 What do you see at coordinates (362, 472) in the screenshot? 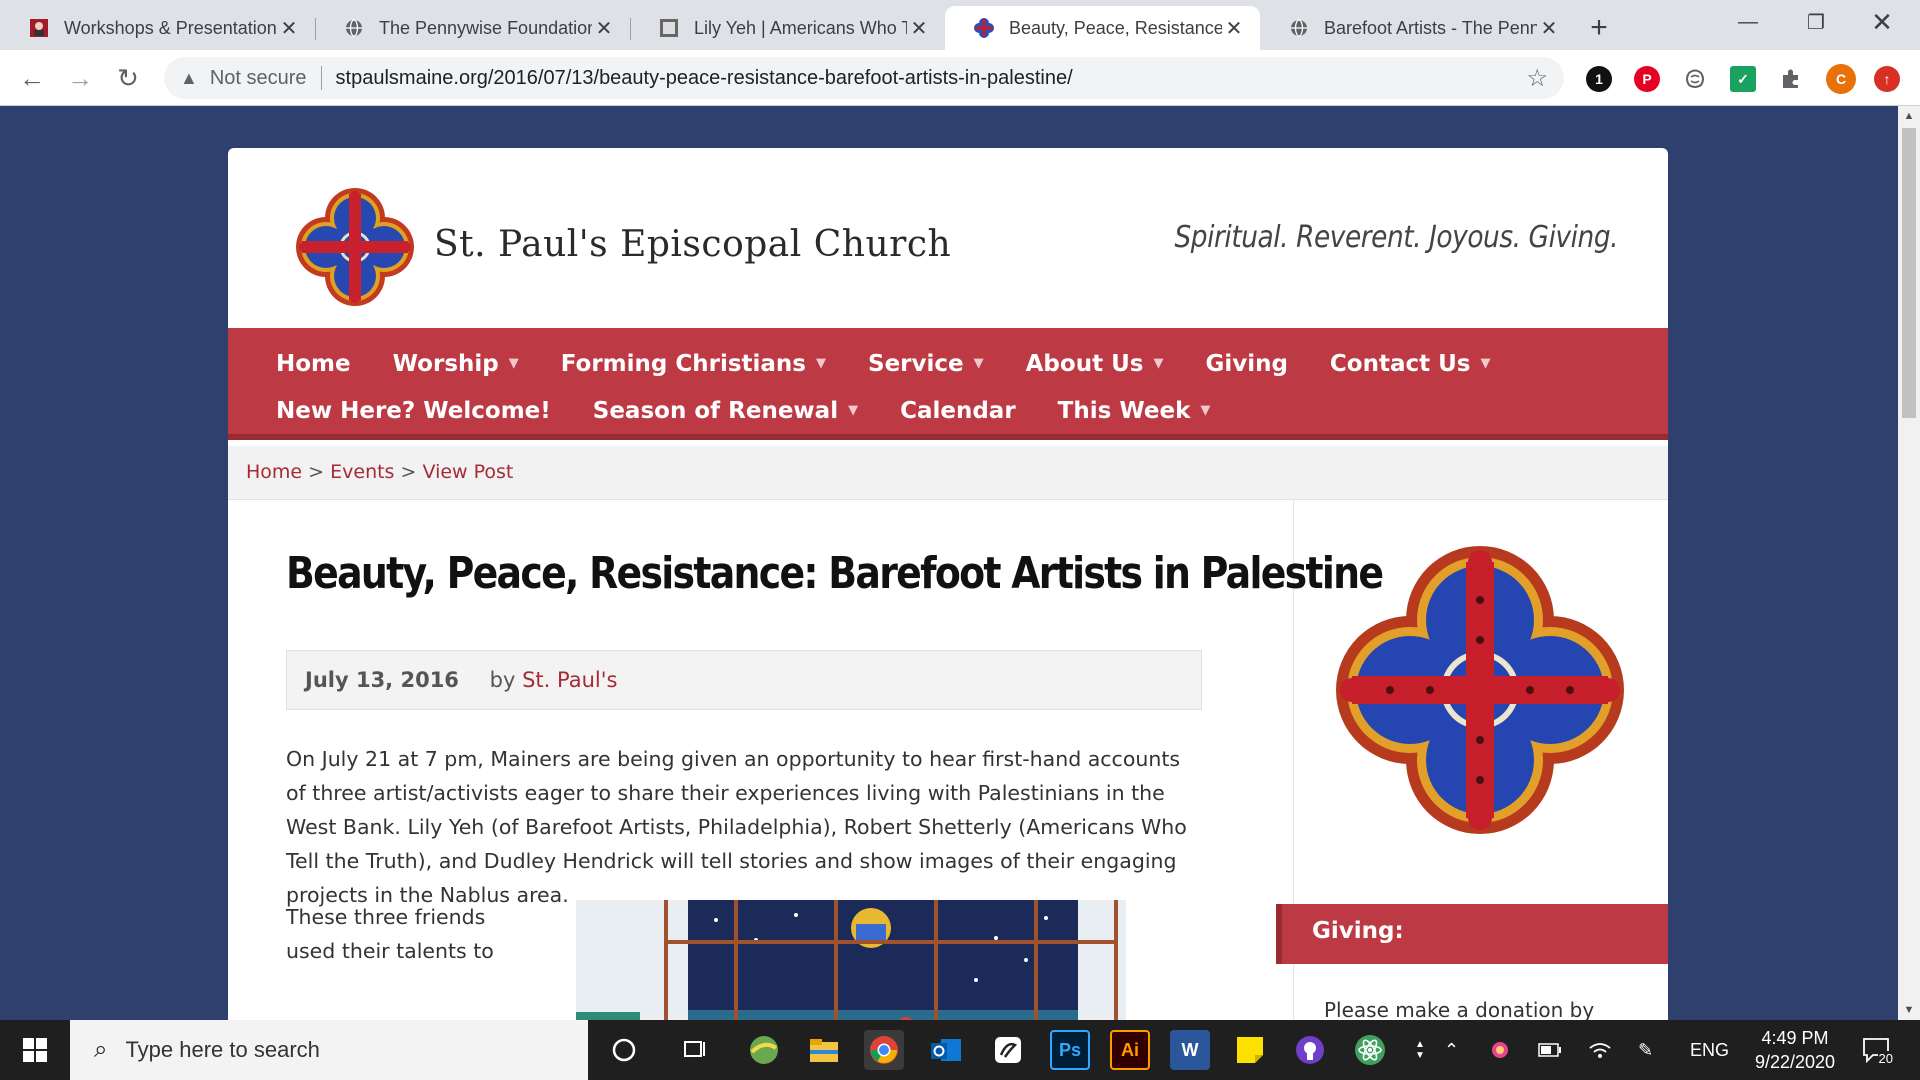
I see `breadcrumb-events-link: Events` at bounding box center [362, 472].